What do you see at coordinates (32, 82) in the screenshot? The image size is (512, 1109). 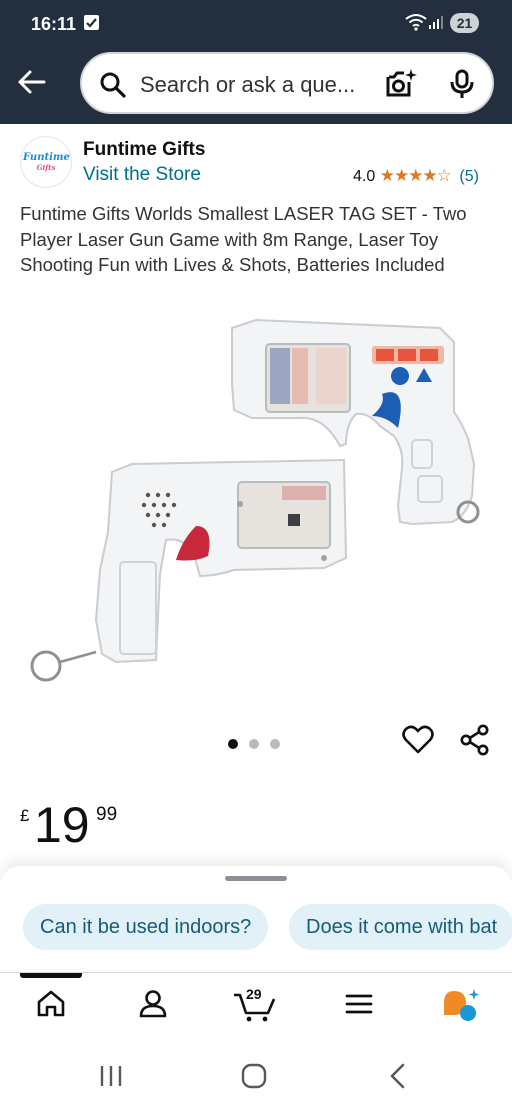 I see `back-arrow-icon` at bounding box center [32, 82].